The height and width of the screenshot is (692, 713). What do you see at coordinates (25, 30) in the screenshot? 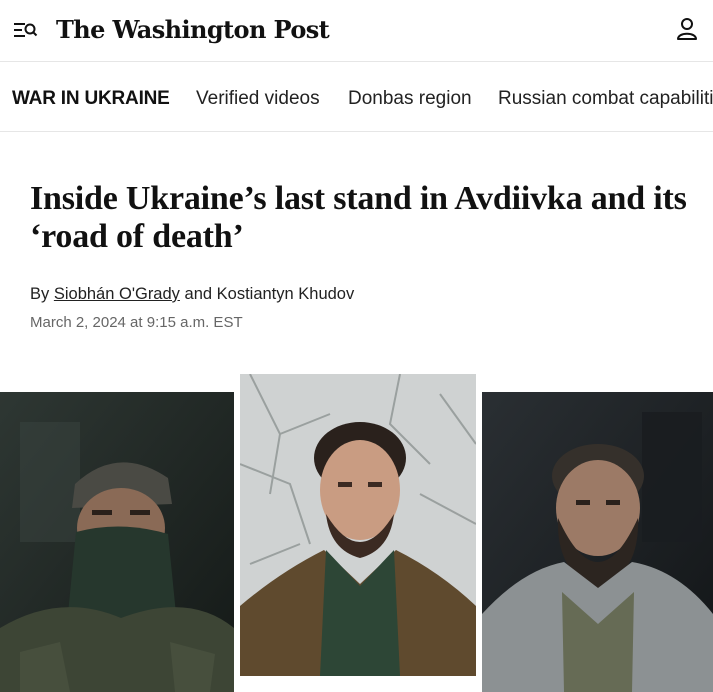
I see `menu-search-icon` at bounding box center [25, 30].